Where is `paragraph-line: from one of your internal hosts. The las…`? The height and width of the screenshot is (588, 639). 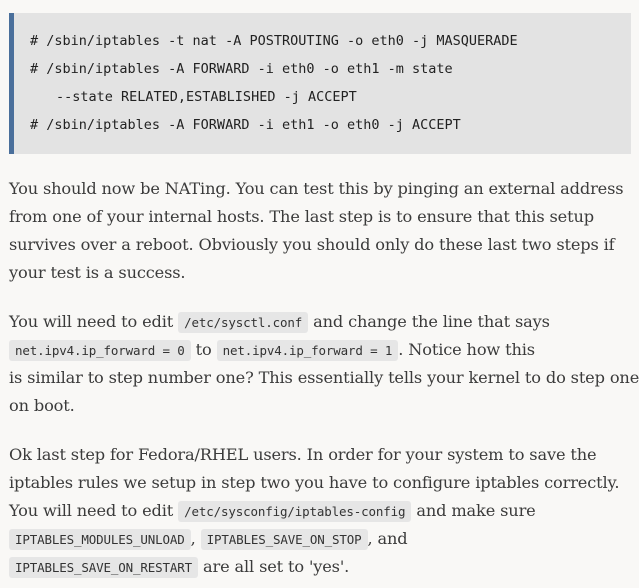 paragraph-line: from one of your internal hosts. The las… is located at coordinates (301, 216).